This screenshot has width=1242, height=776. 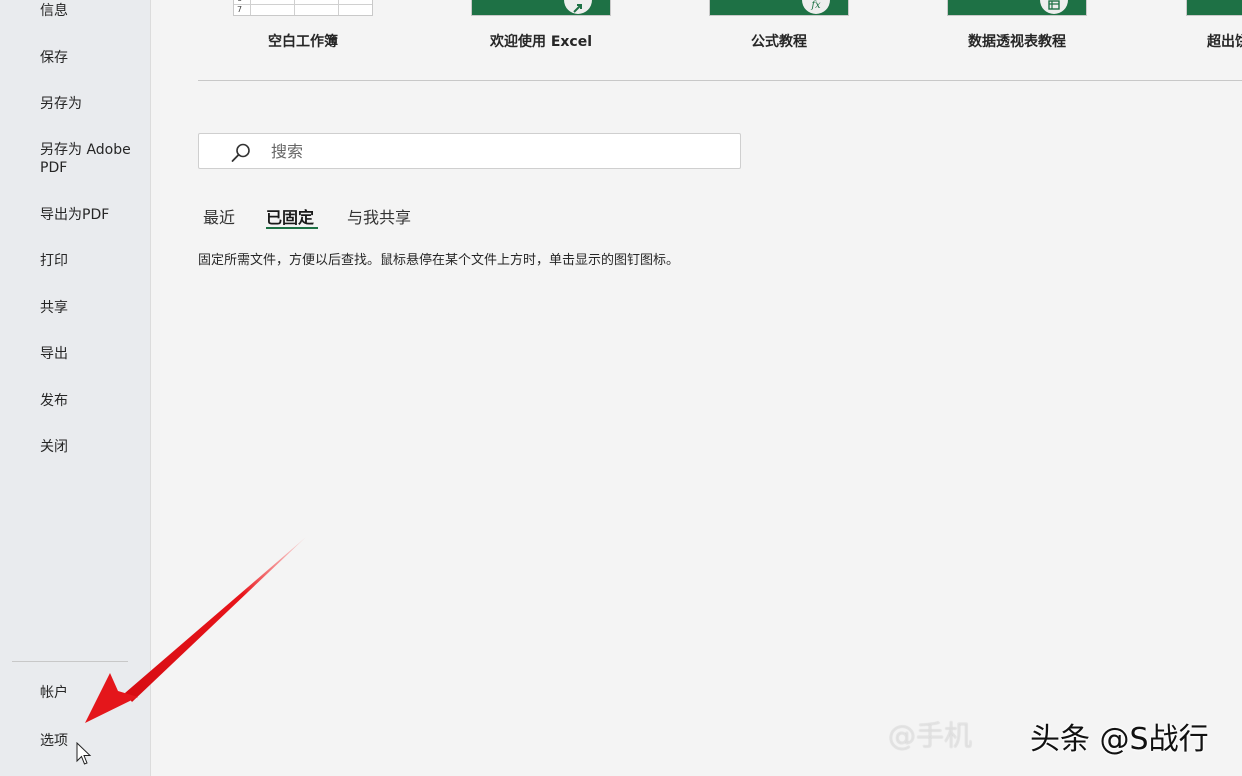 I want to click on sidebar-item-share: 共享, so click(x=92, y=308).